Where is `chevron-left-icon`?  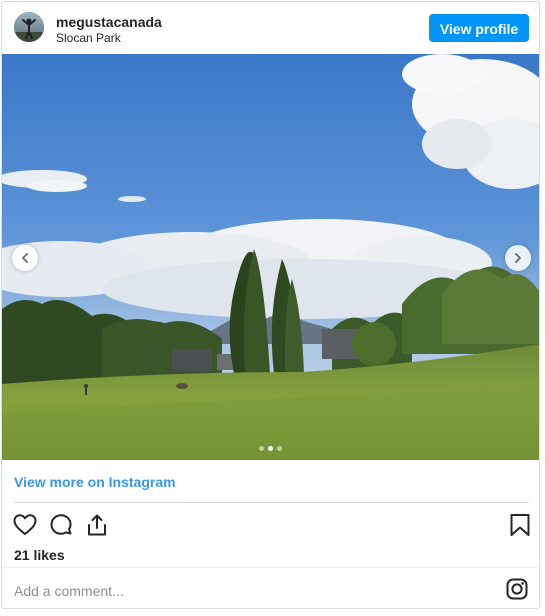 chevron-left-icon is located at coordinates (25, 258).